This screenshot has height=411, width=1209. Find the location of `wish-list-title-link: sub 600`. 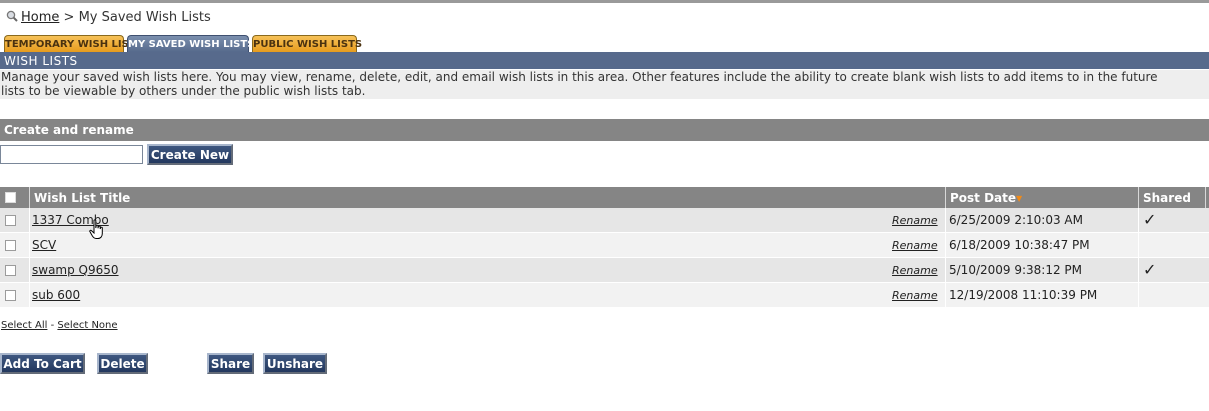

wish-list-title-link: sub 600 is located at coordinates (56, 295).